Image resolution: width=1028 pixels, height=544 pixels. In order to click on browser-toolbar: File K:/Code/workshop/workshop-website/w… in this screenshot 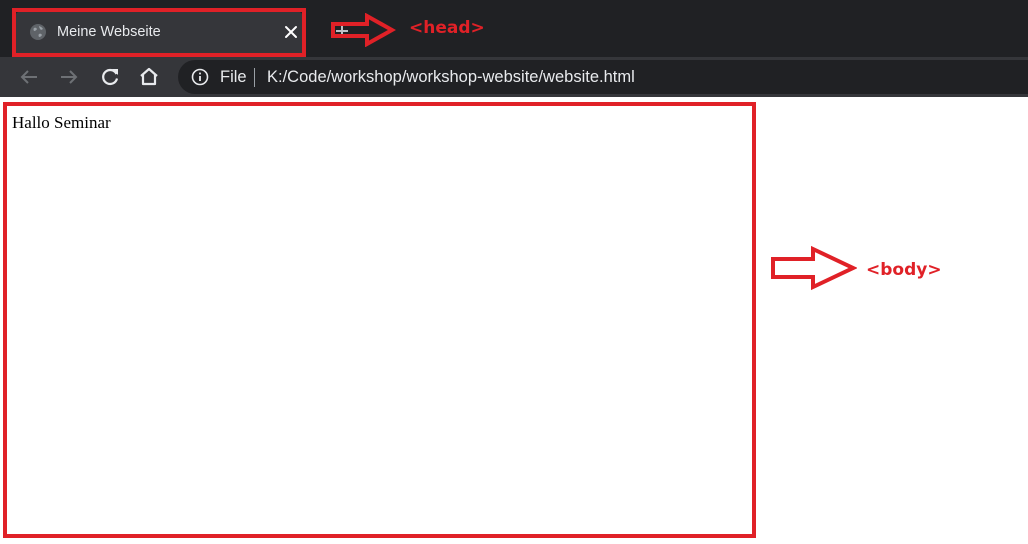, I will do `click(514, 77)`.